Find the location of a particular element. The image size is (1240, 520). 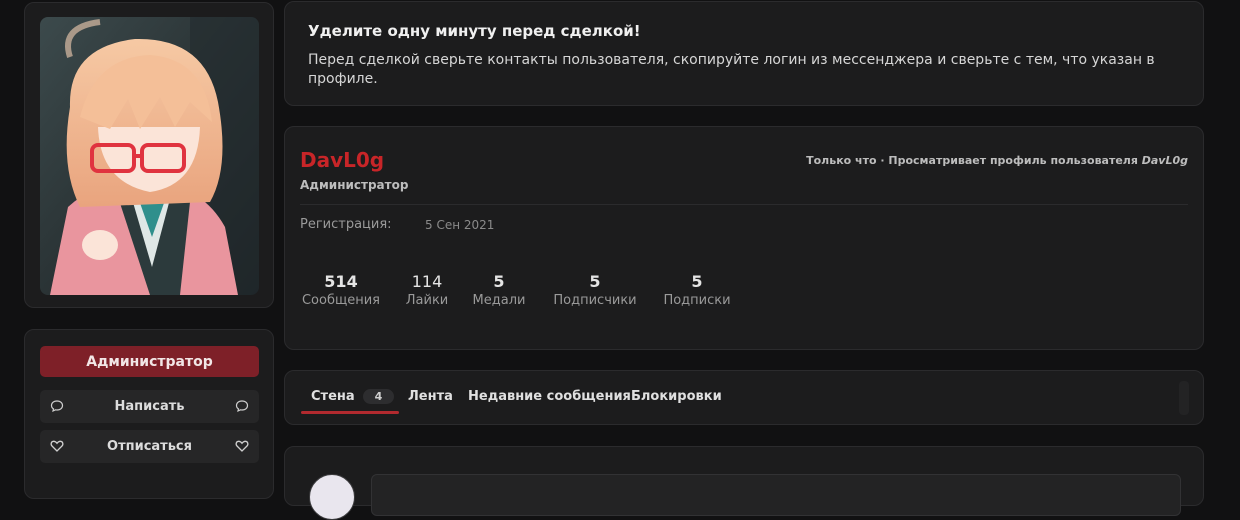

wall-post-input is located at coordinates (776, 495).